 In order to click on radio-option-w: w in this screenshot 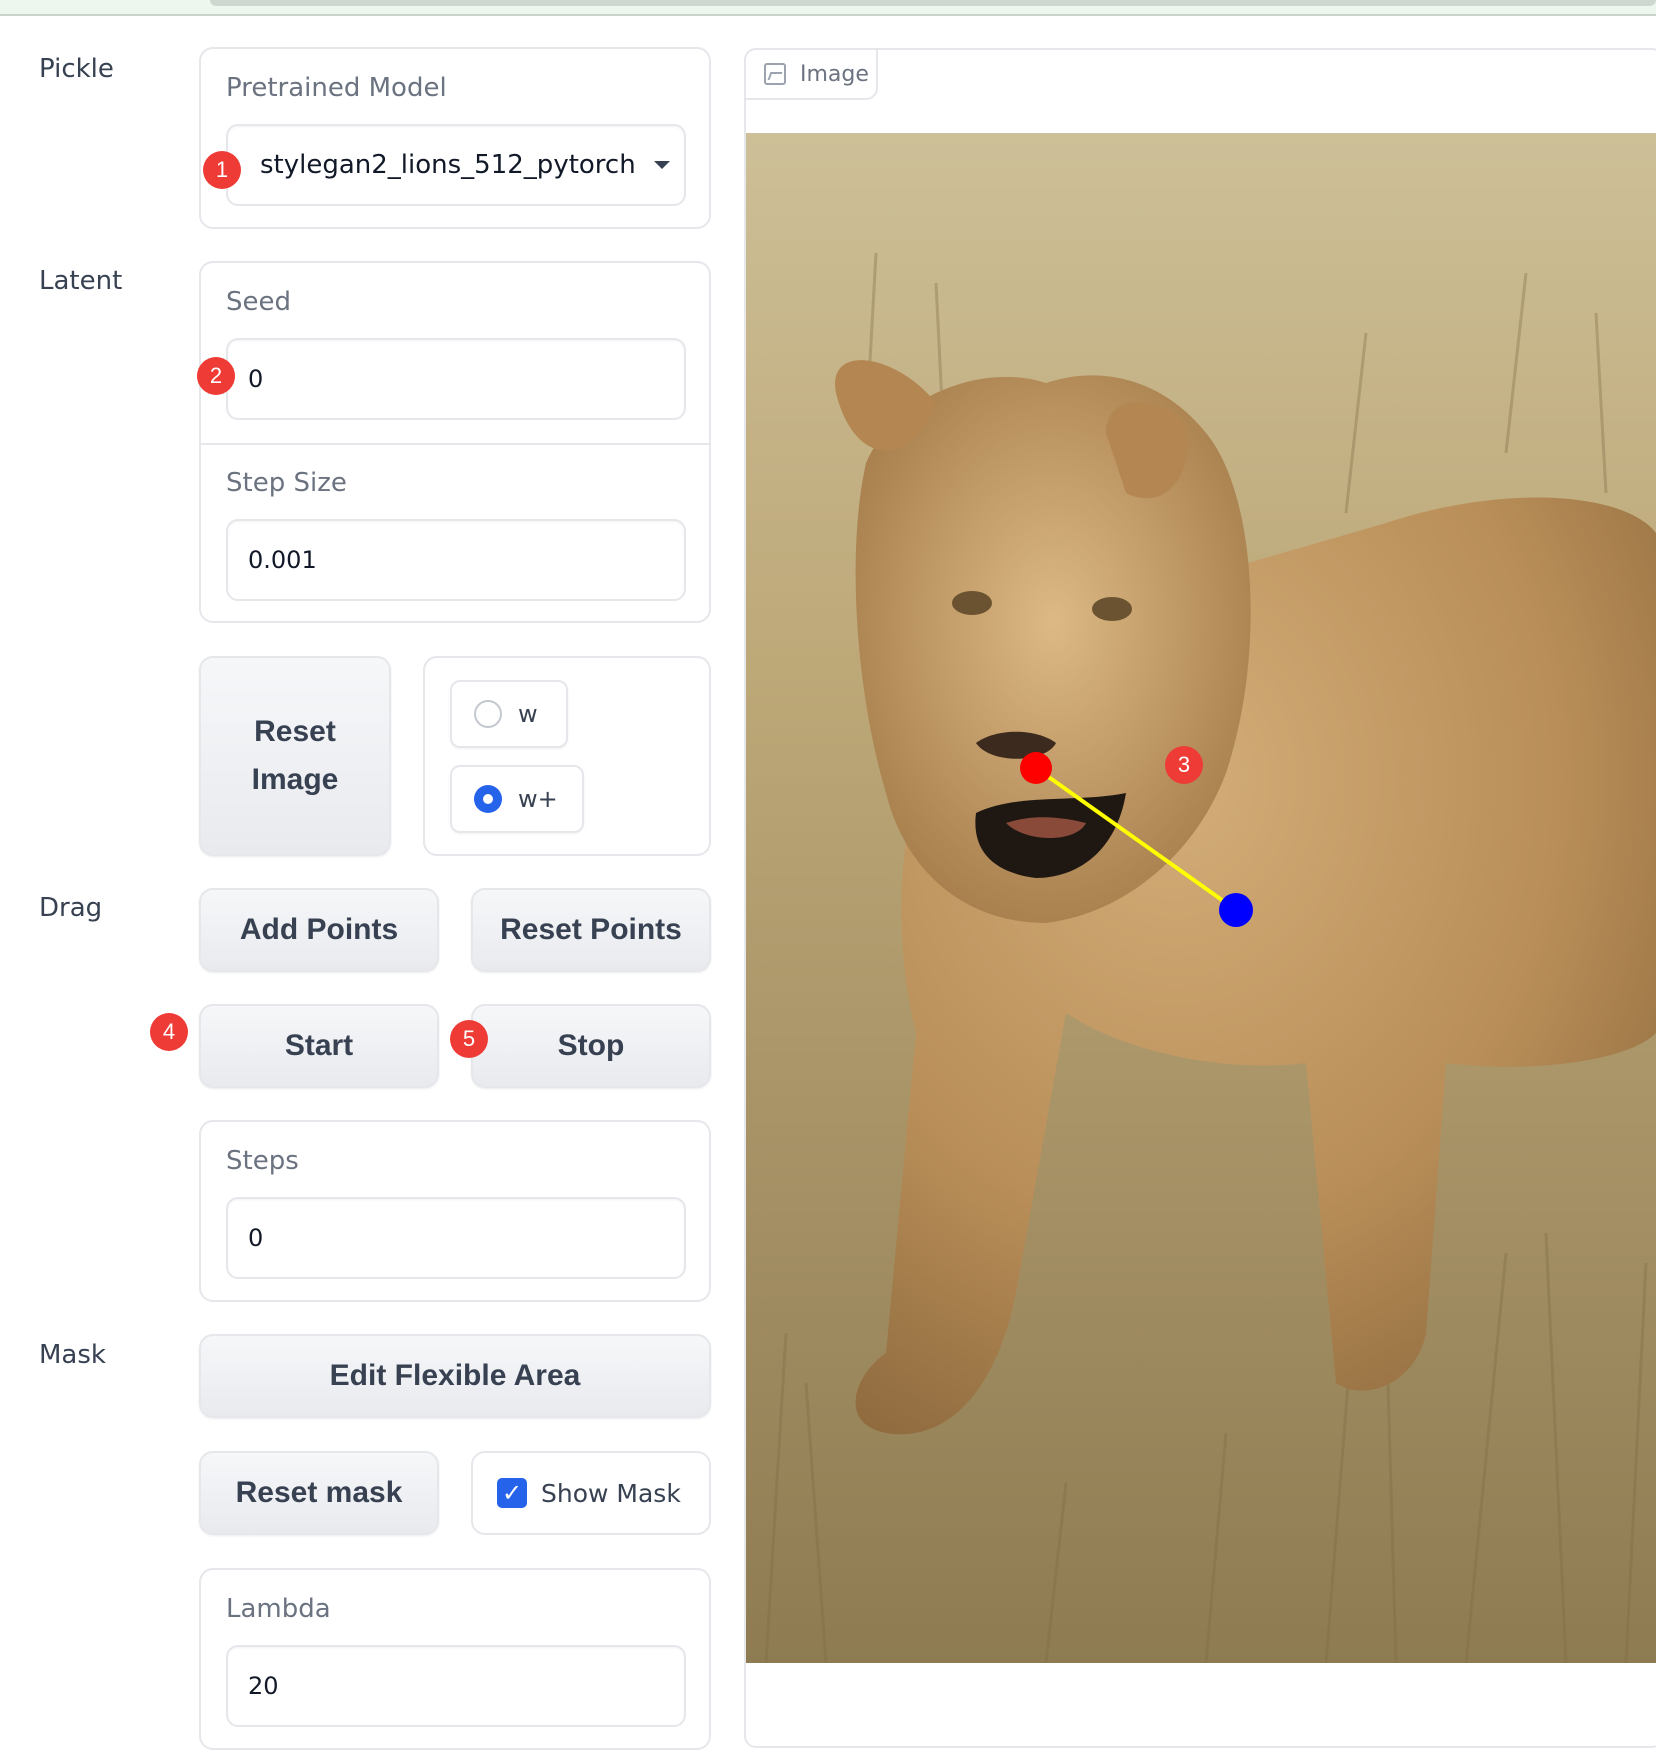, I will do `click(509, 714)`.